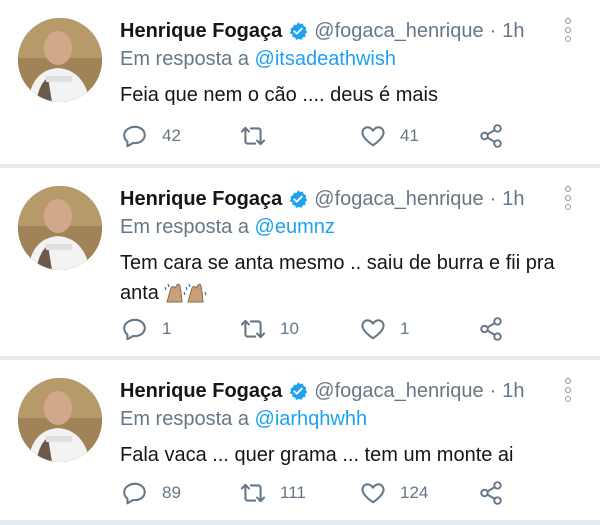  Describe the element at coordinates (311, 419) in the screenshot. I see `reply-to-link: @iarhqhwhh` at that location.